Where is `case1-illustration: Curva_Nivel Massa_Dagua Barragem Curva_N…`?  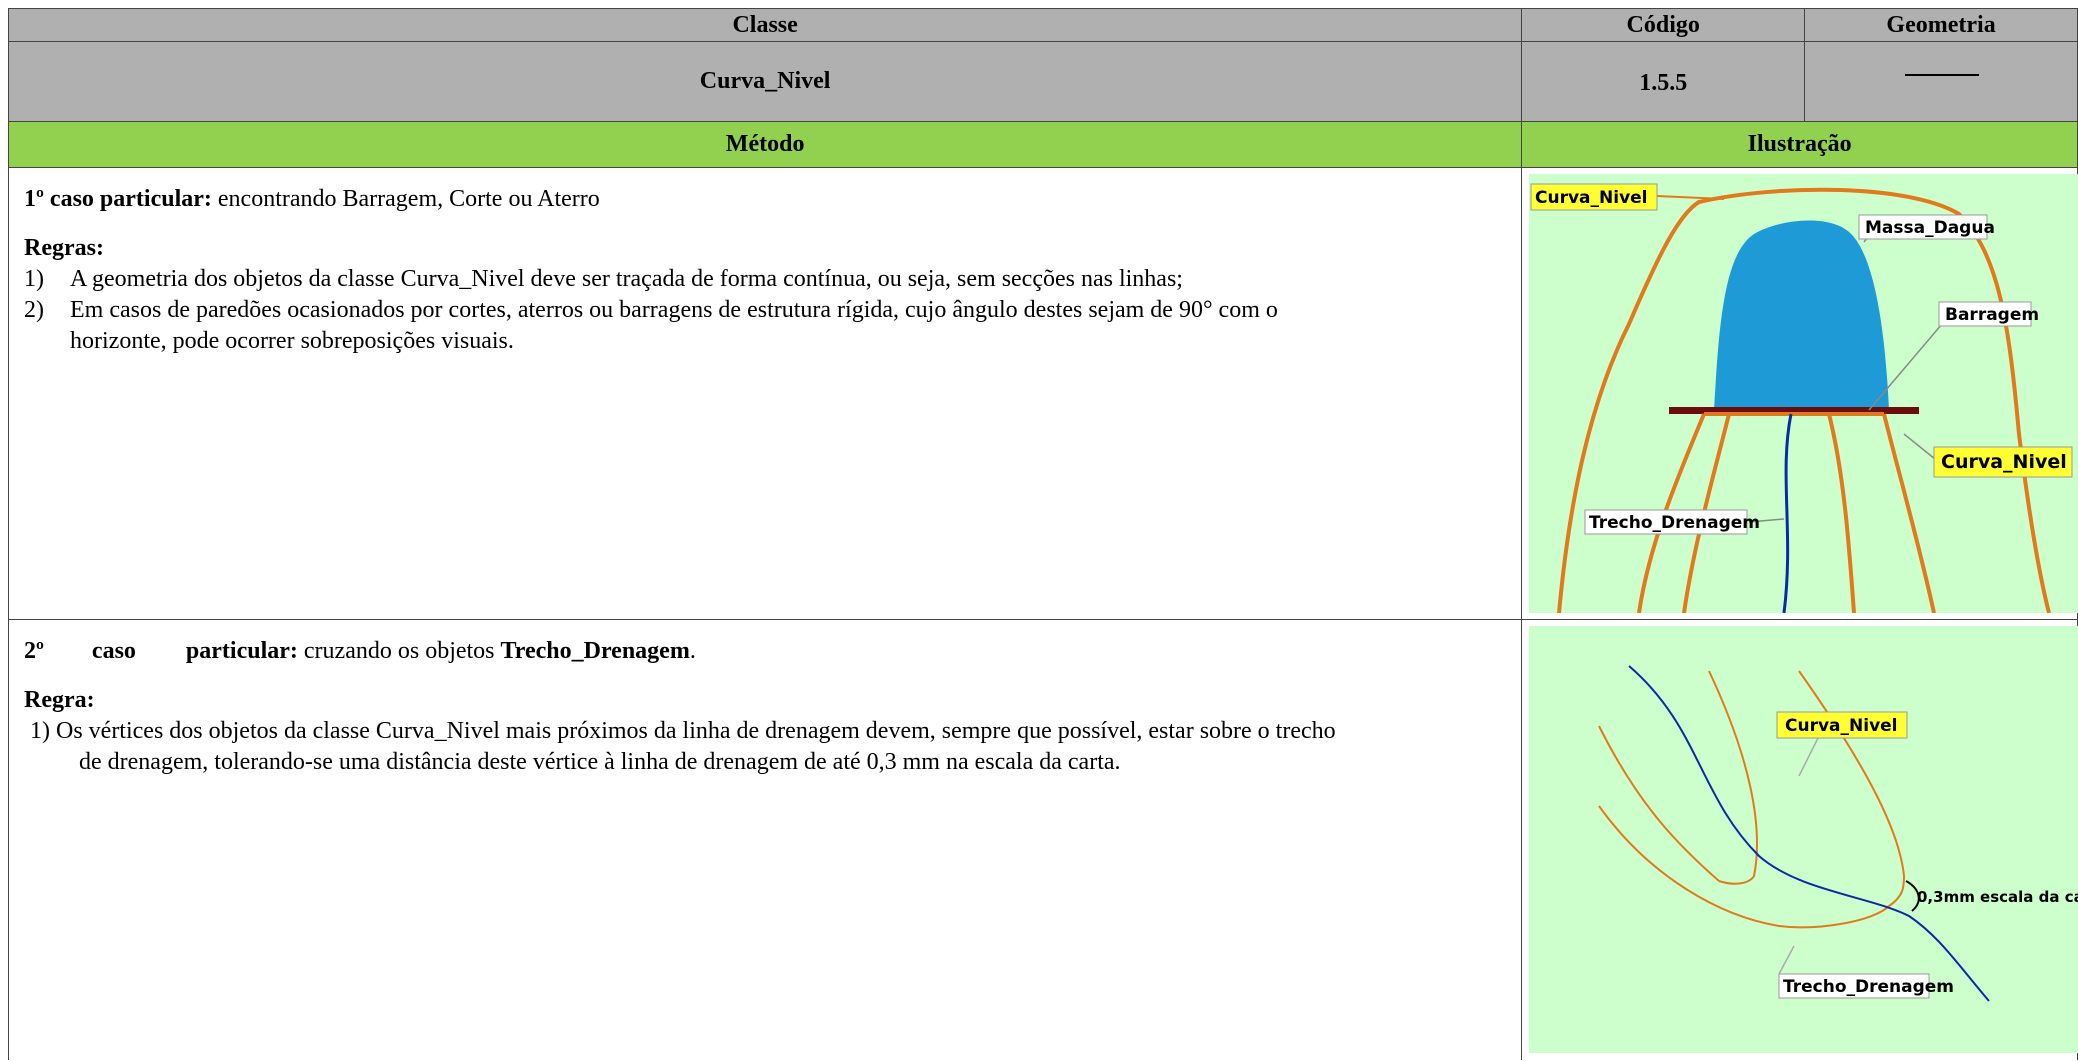
case1-illustration: Curva_Nivel Massa_Dagua Barragem Curva_N… is located at coordinates (1803, 394).